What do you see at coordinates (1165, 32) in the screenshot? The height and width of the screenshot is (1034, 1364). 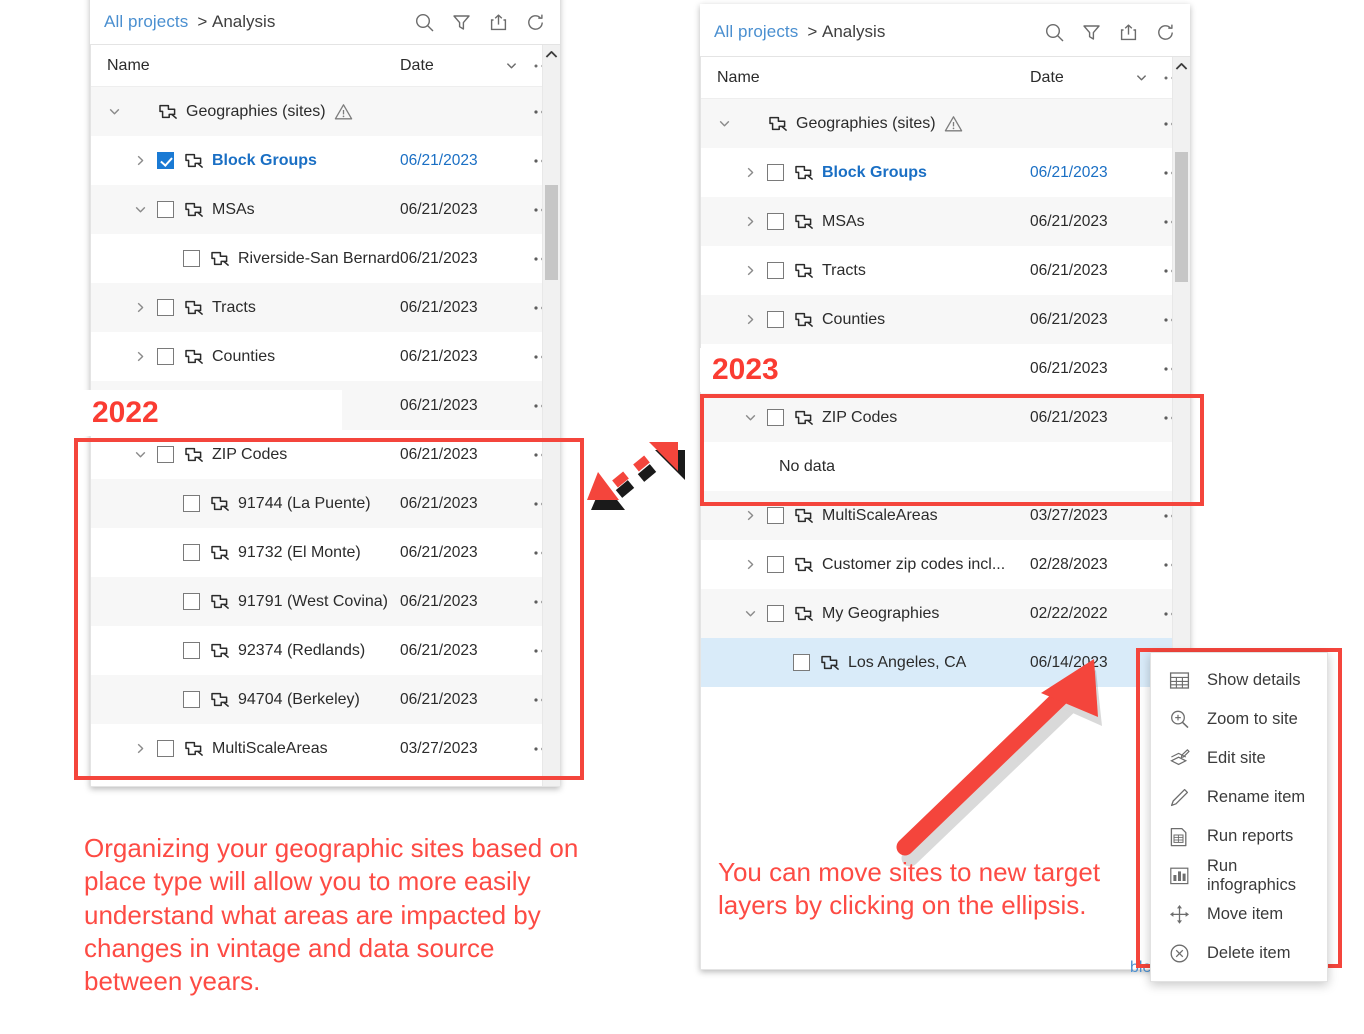 I see `refresh-icon` at bounding box center [1165, 32].